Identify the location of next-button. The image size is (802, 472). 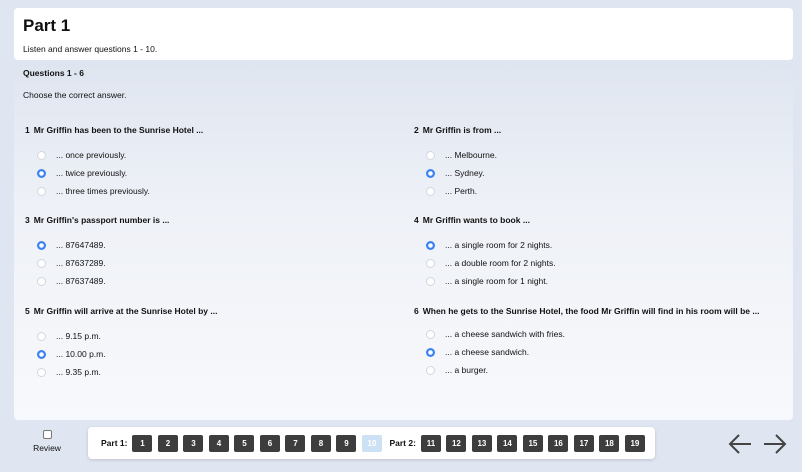
(775, 444).